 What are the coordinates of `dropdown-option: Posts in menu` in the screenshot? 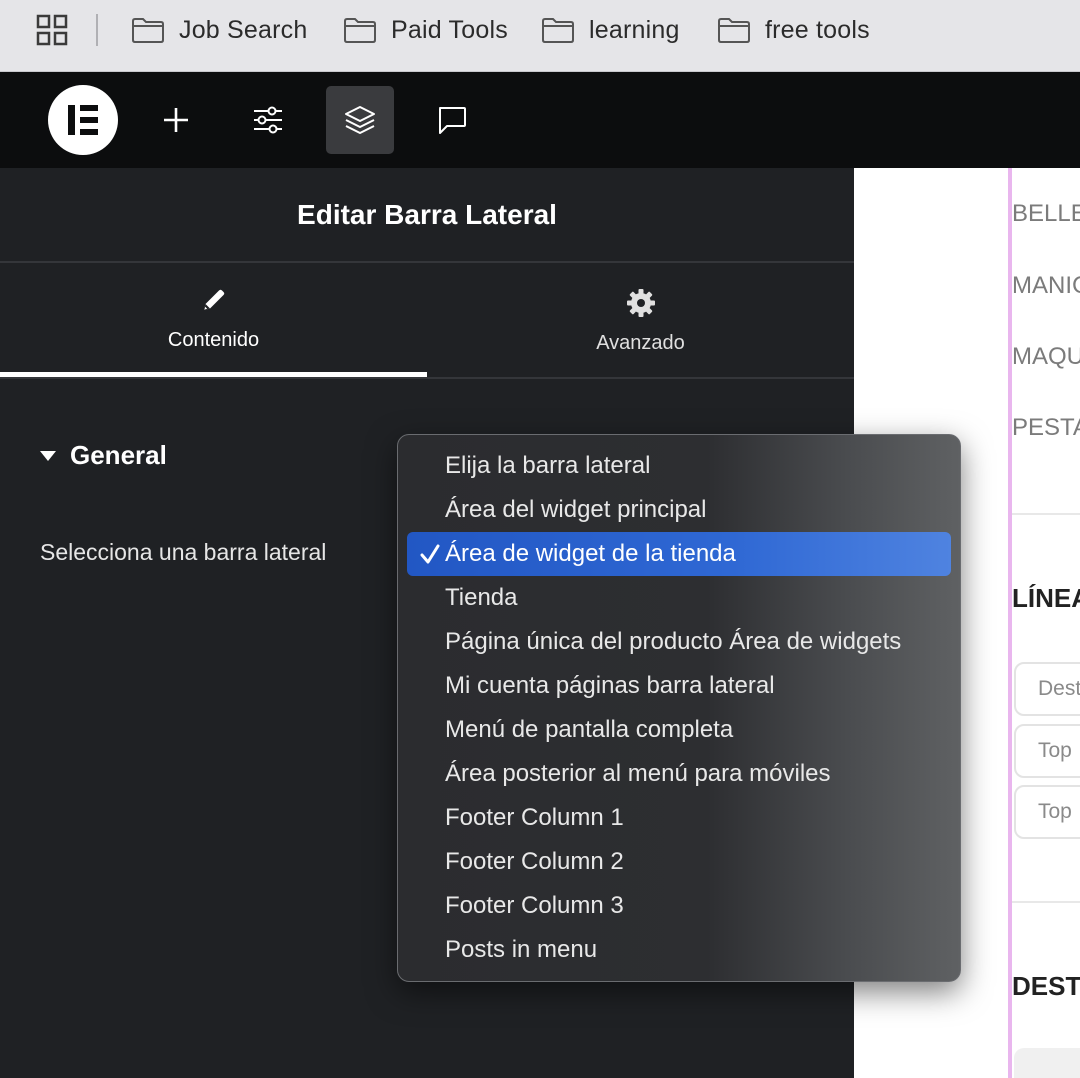 It's located at (679, 950).